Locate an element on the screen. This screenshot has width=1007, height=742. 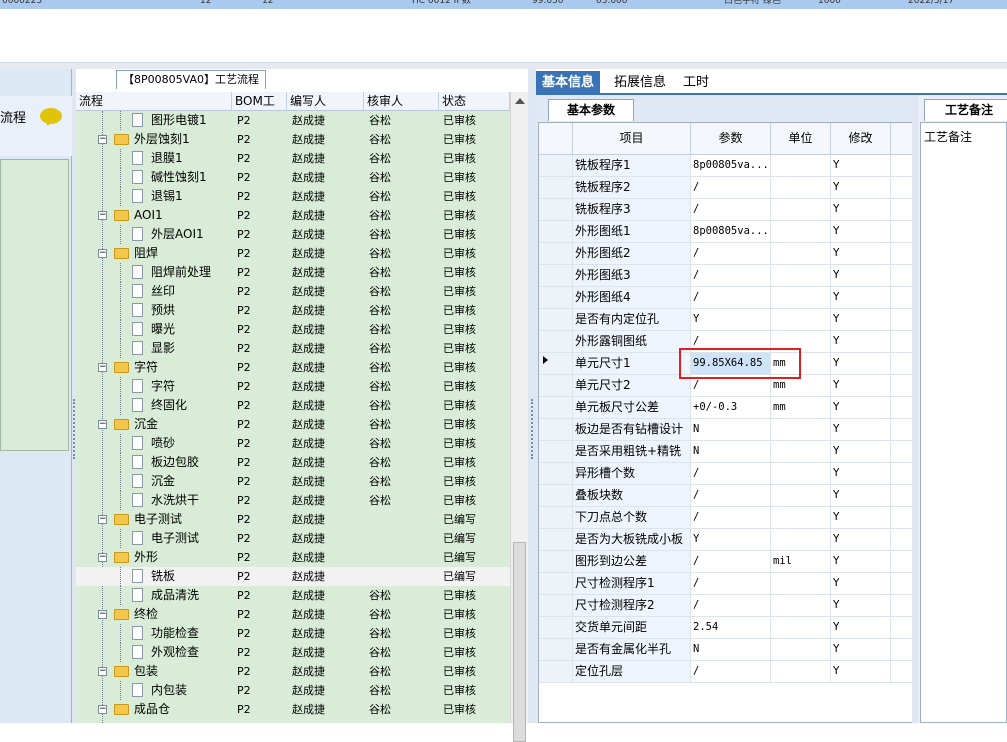
scroll-thumb is located at coordinates (519, 642).